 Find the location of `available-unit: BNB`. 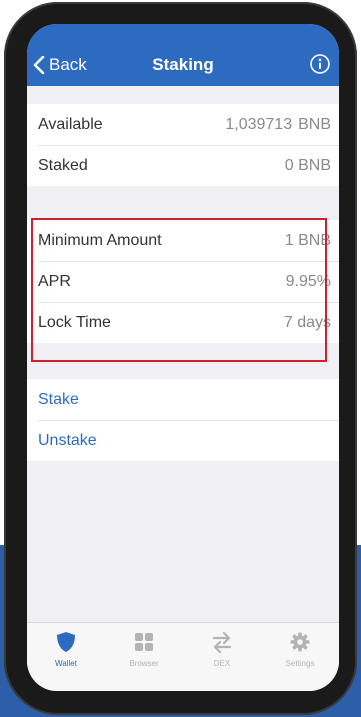

available-unit: BNB is located at coordinates (314, 124).